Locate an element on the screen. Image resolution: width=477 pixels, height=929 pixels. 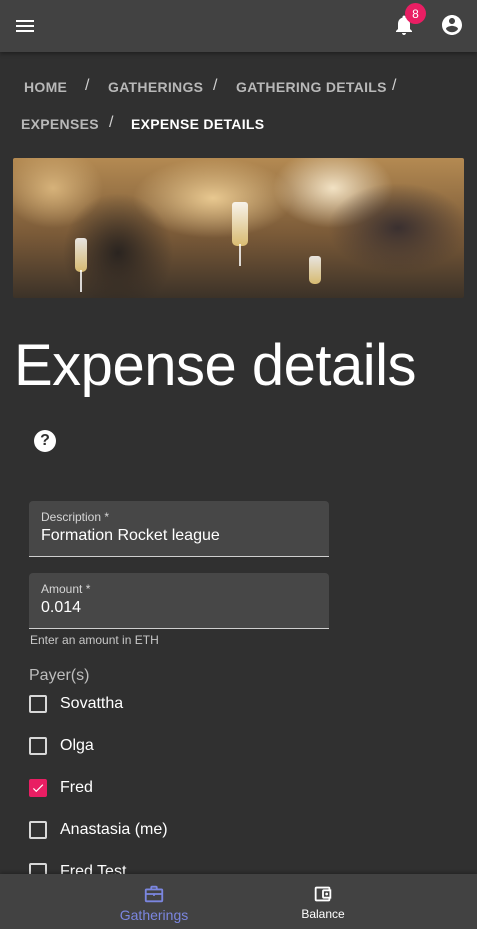
bottom-navigation: Gatherings Balance is located at coordinates (238, 901).